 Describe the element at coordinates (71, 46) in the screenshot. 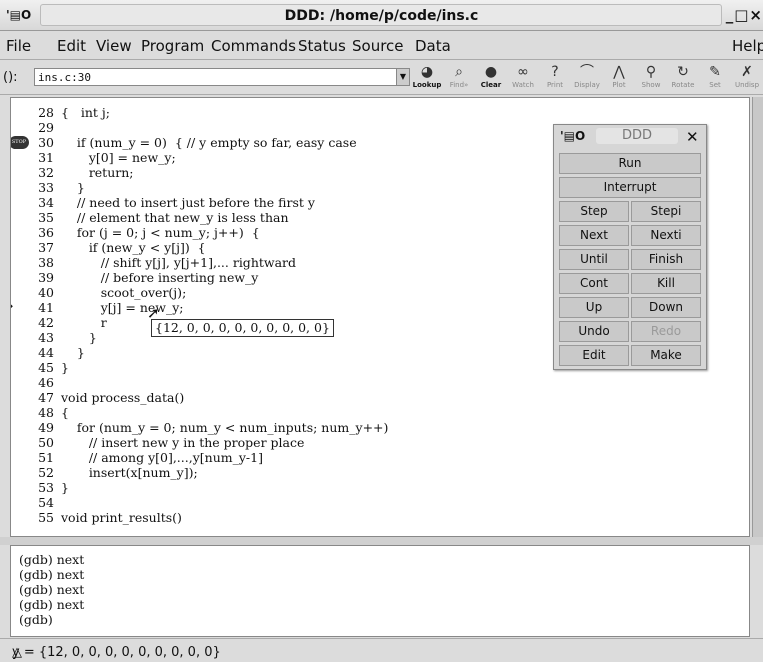

I see `menu-edit: Edit` at that location.